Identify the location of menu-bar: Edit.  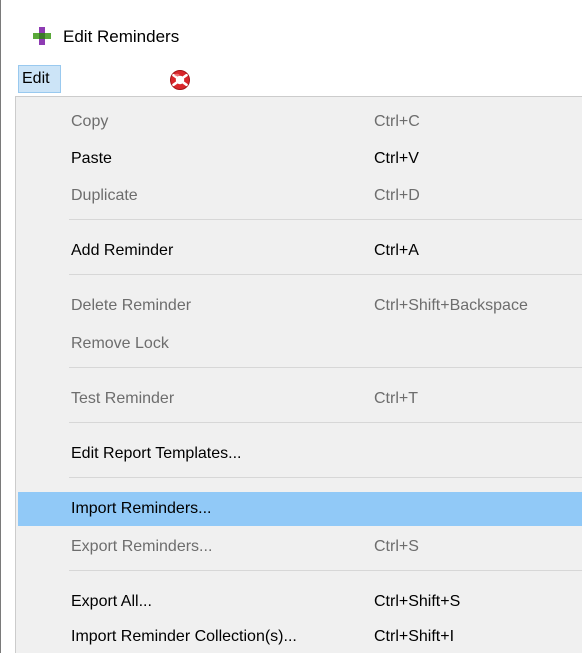
(292, 79).